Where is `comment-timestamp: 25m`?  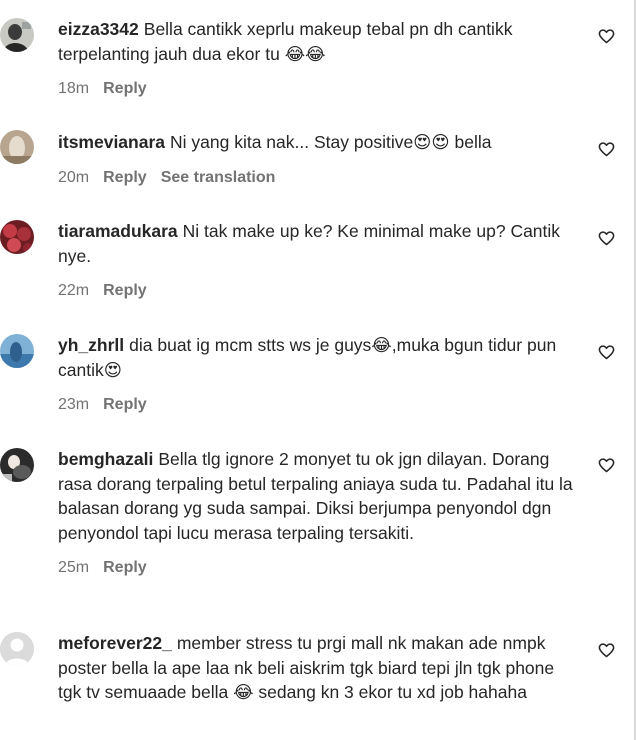 comment-timestamp: 25m is located at coordinates (73, 567).